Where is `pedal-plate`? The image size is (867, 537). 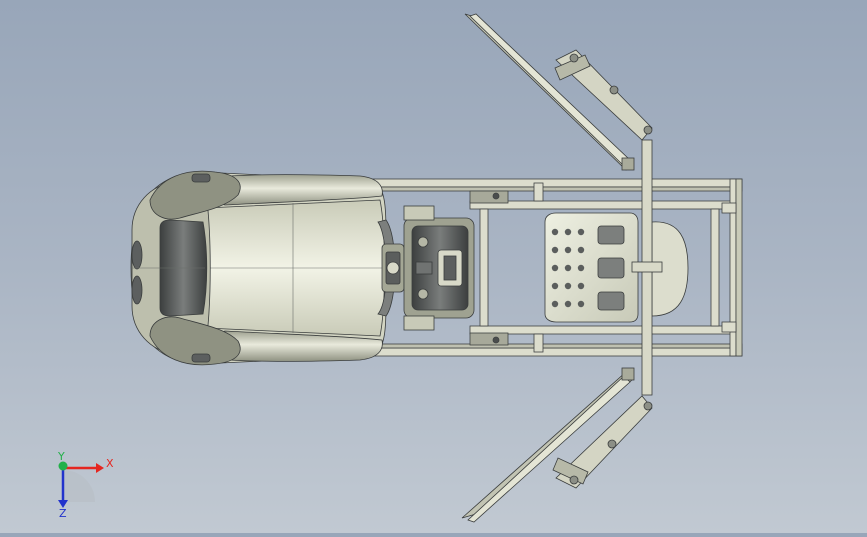 pedal-plate is located at coordinates (616, 267).